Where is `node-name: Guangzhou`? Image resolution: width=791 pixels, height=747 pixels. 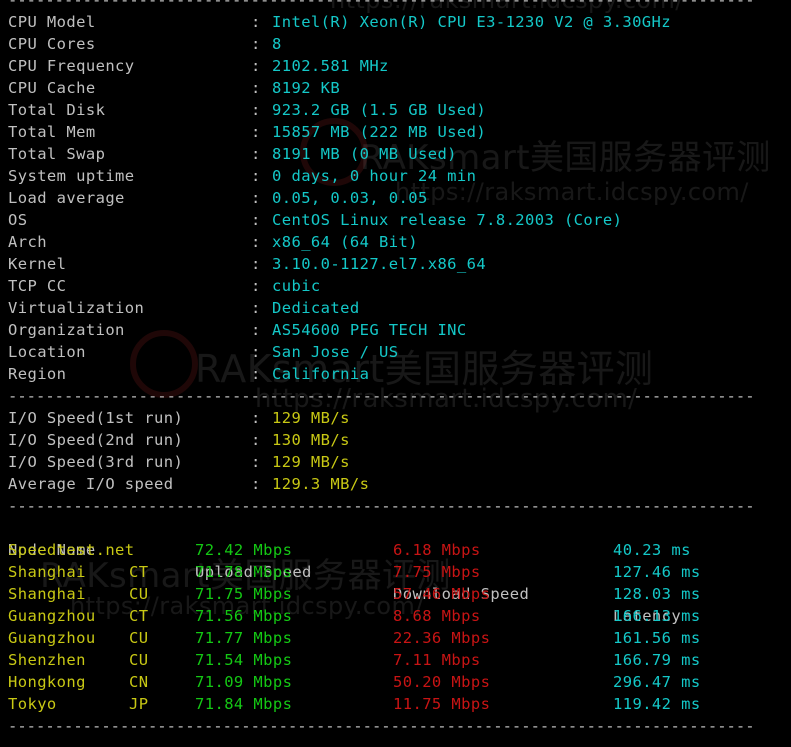
node-name: Guangzhou is located at coordinates (52, 616).